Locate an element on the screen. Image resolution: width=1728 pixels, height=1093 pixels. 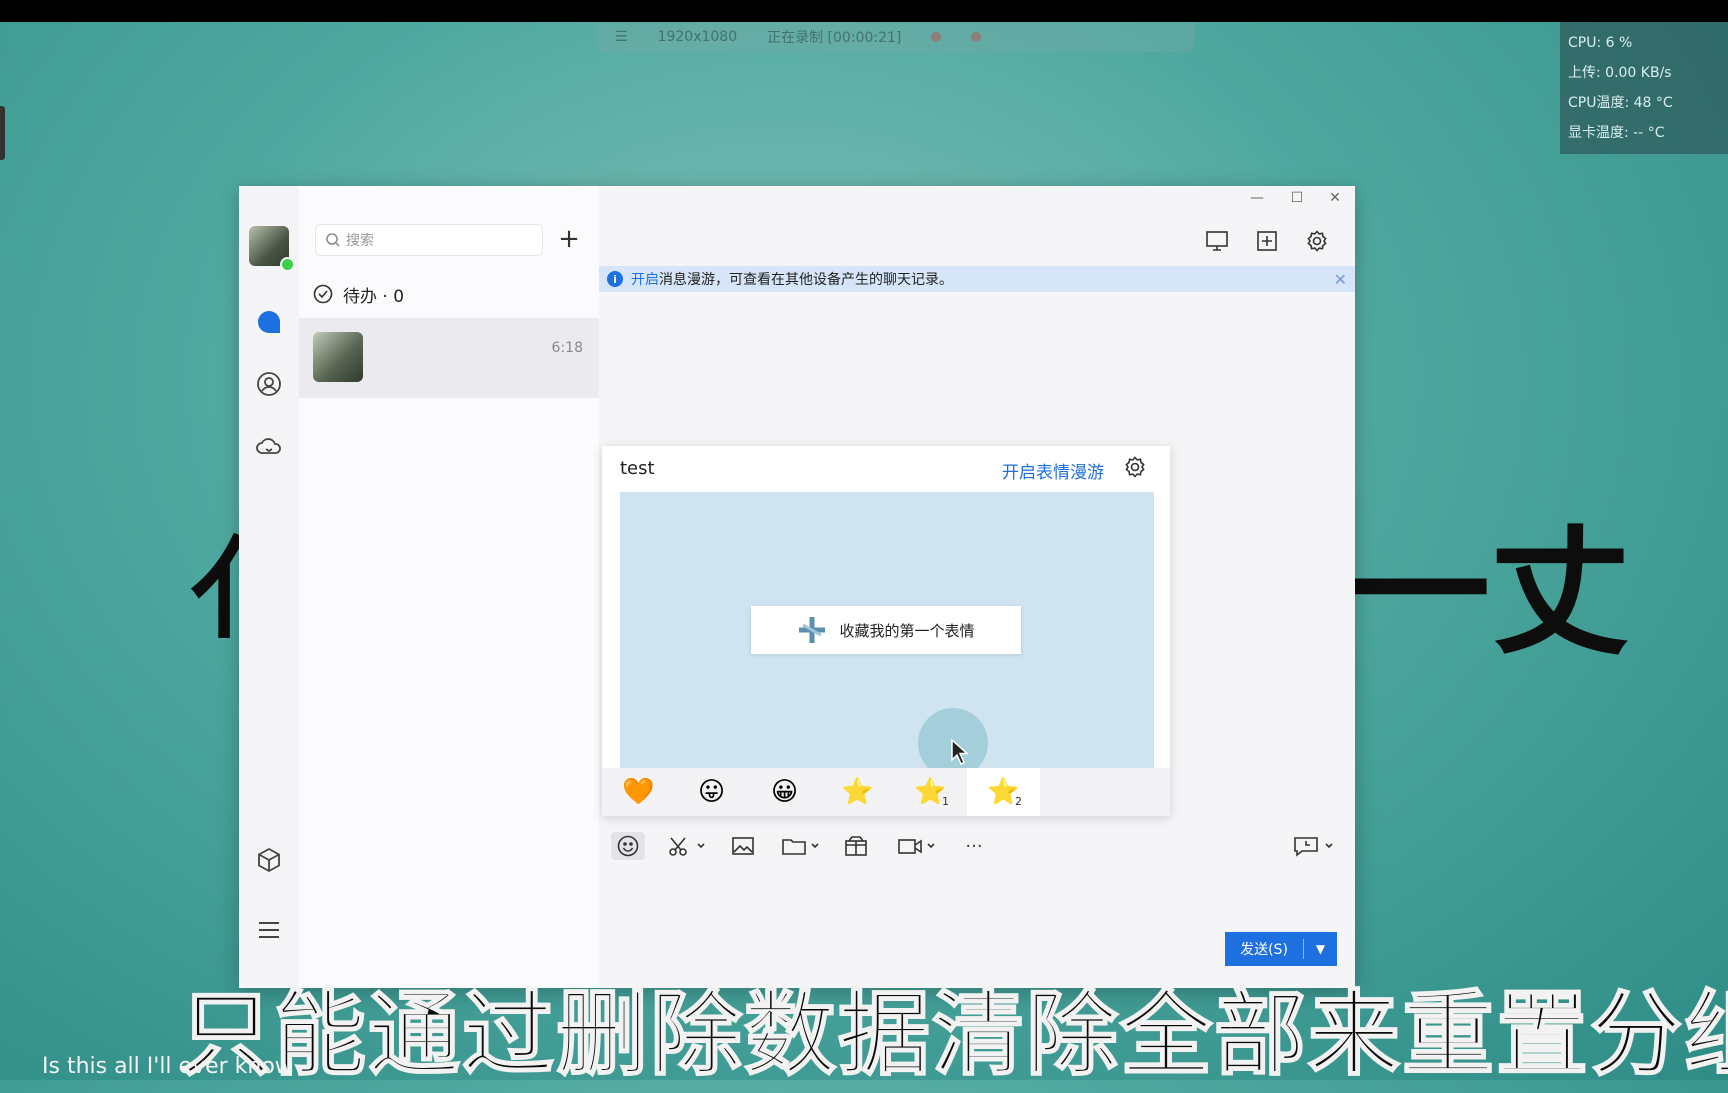
todo-item: 待办 · 0 is located at coordinates (359, 294).